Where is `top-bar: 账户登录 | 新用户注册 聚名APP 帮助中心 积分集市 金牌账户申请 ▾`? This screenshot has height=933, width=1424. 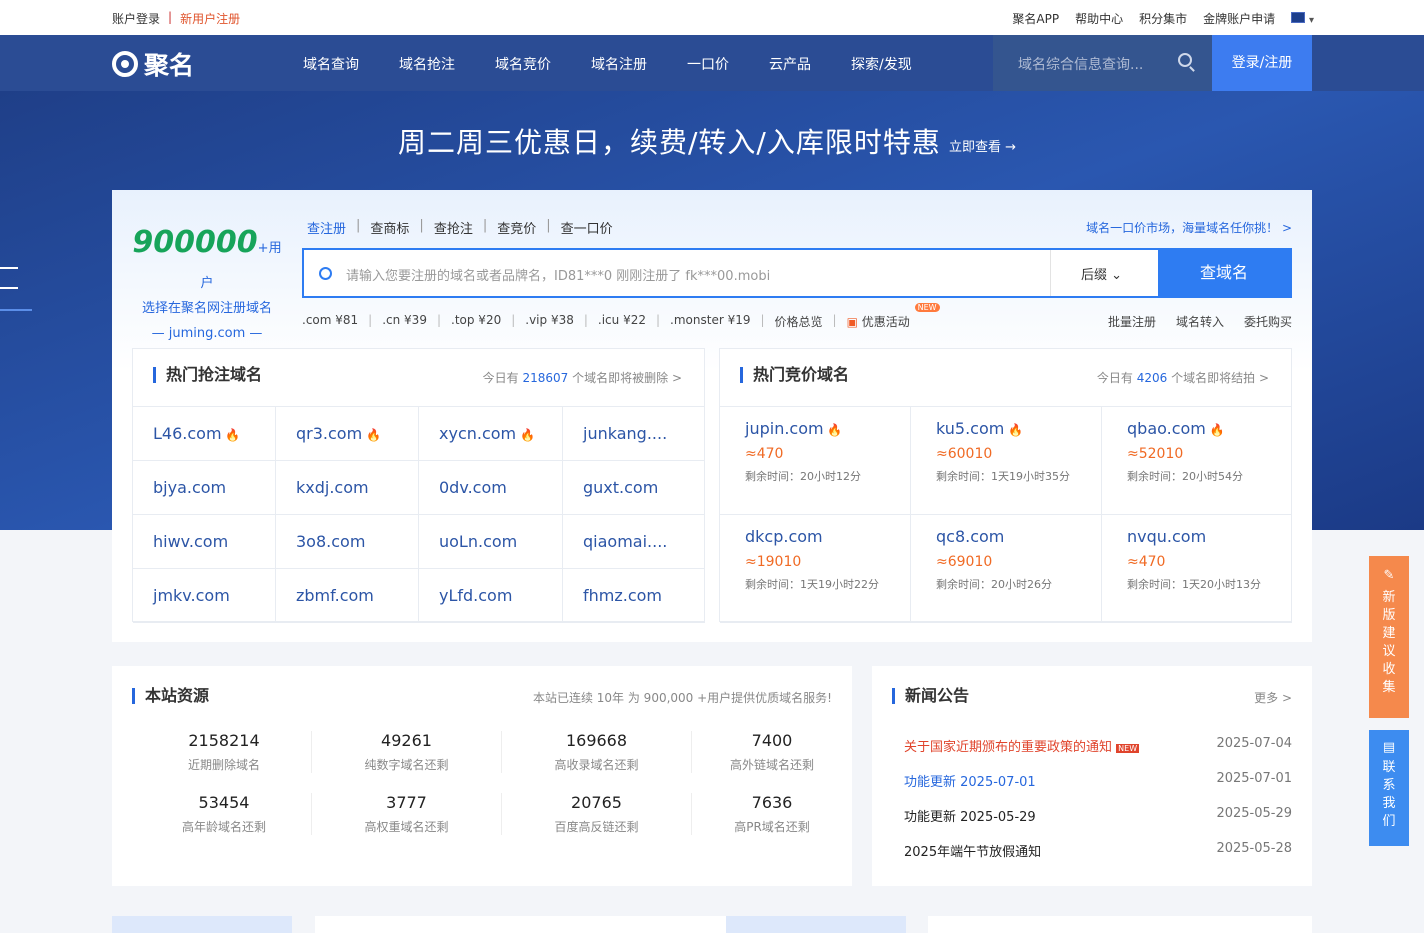
top-bar: 账户登录 | 新用户注册 聚名APP 帮助中心 积分集市 金牌账户申请 ▾ is located at coordinates (712, 17).